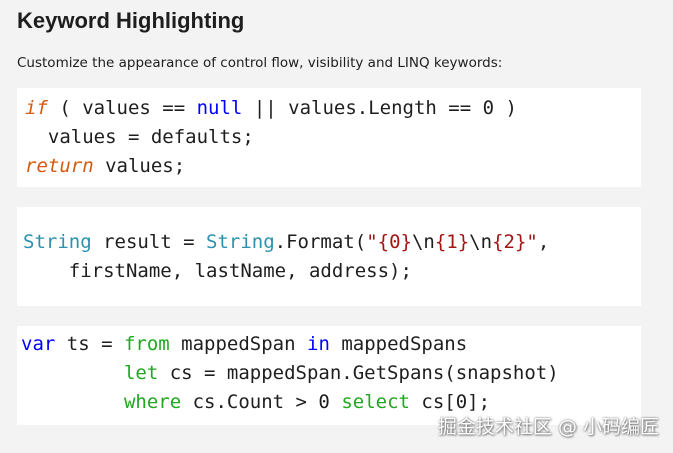 The height and width of the screenshot is (453, 673). Describe the element at coordinates (450, 402) in the screenshot. I see `code-token-plain: cs[0];` at that location.